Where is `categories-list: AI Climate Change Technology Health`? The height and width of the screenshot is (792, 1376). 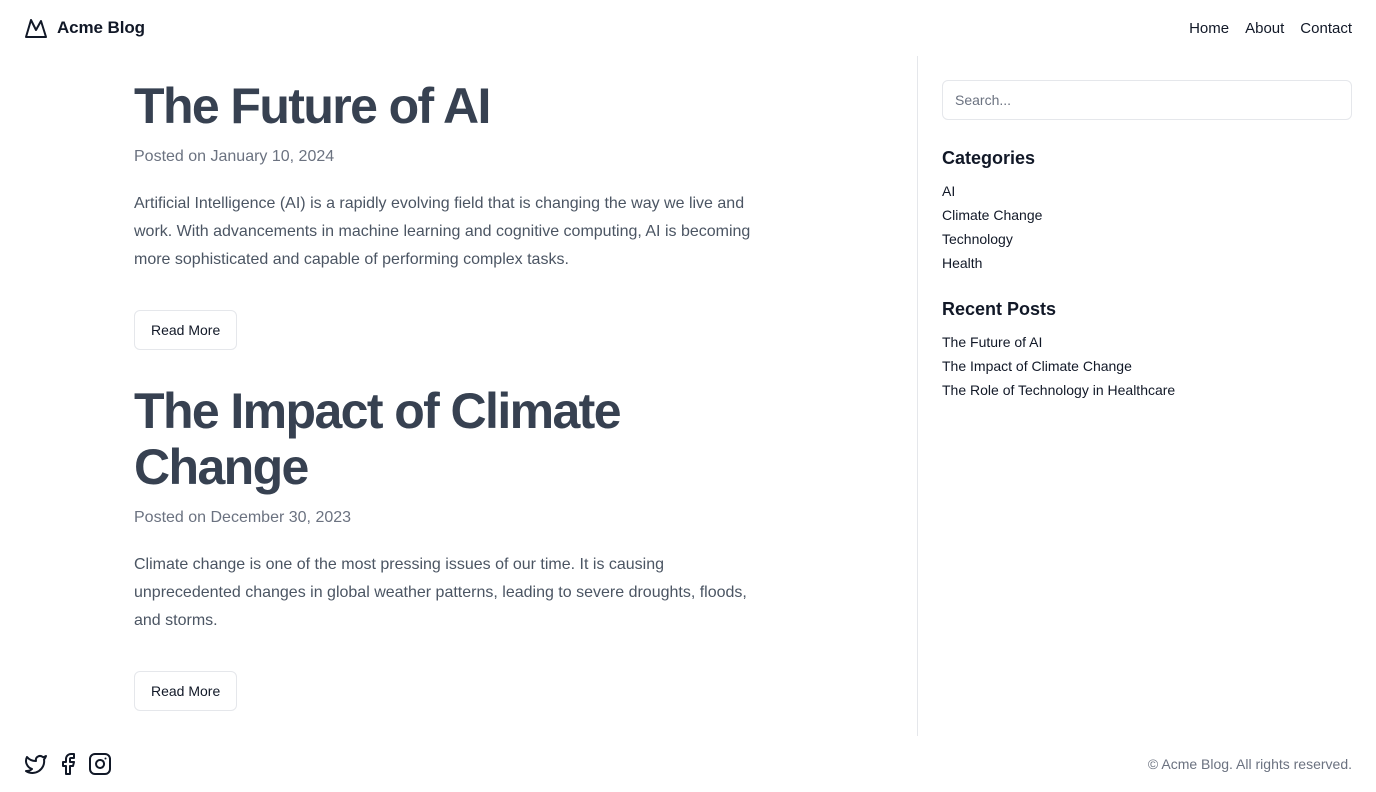
categories-list: AI Climate Change Technology Health is located at coordinates (1147, 227).